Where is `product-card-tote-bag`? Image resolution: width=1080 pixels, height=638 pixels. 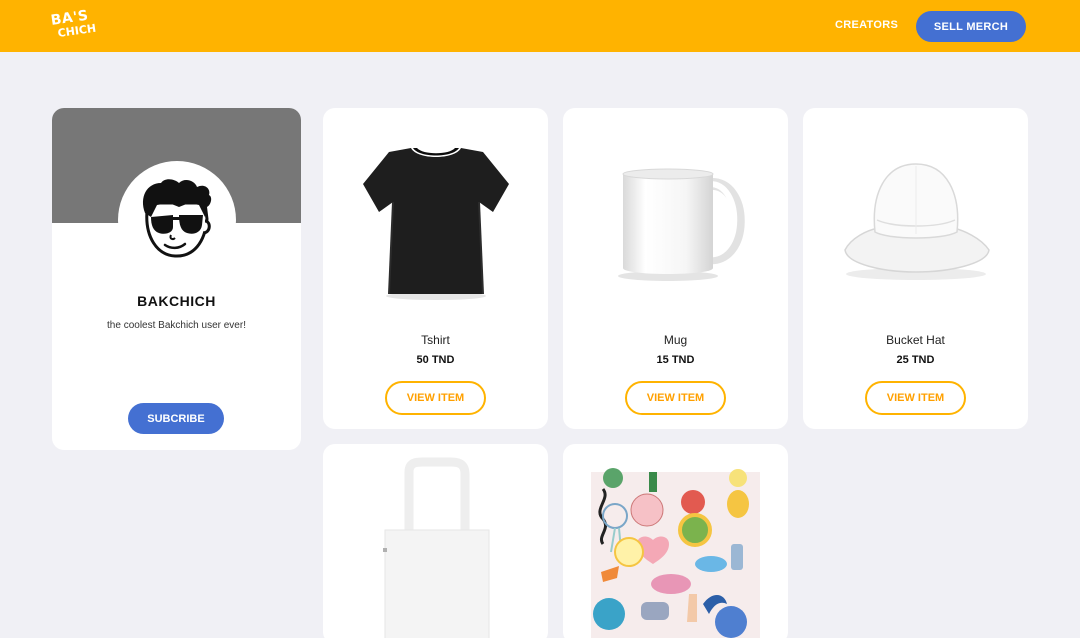 product-card-tote-bag is located at coordinates (435, 541).